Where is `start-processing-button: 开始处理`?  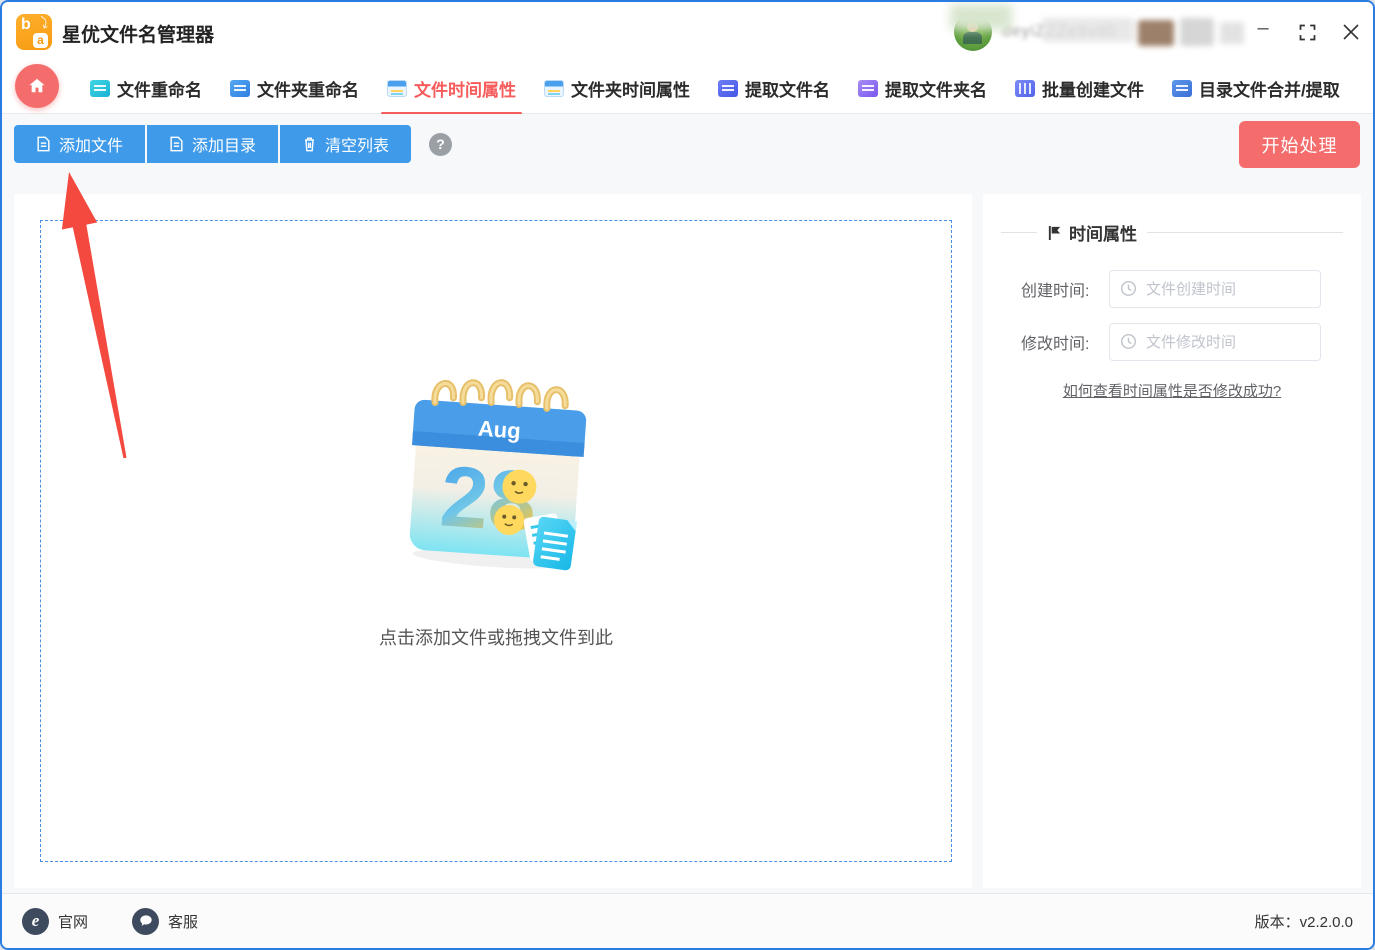 start-processing-button: 开始处理 is located at coordinates (1299, 144).